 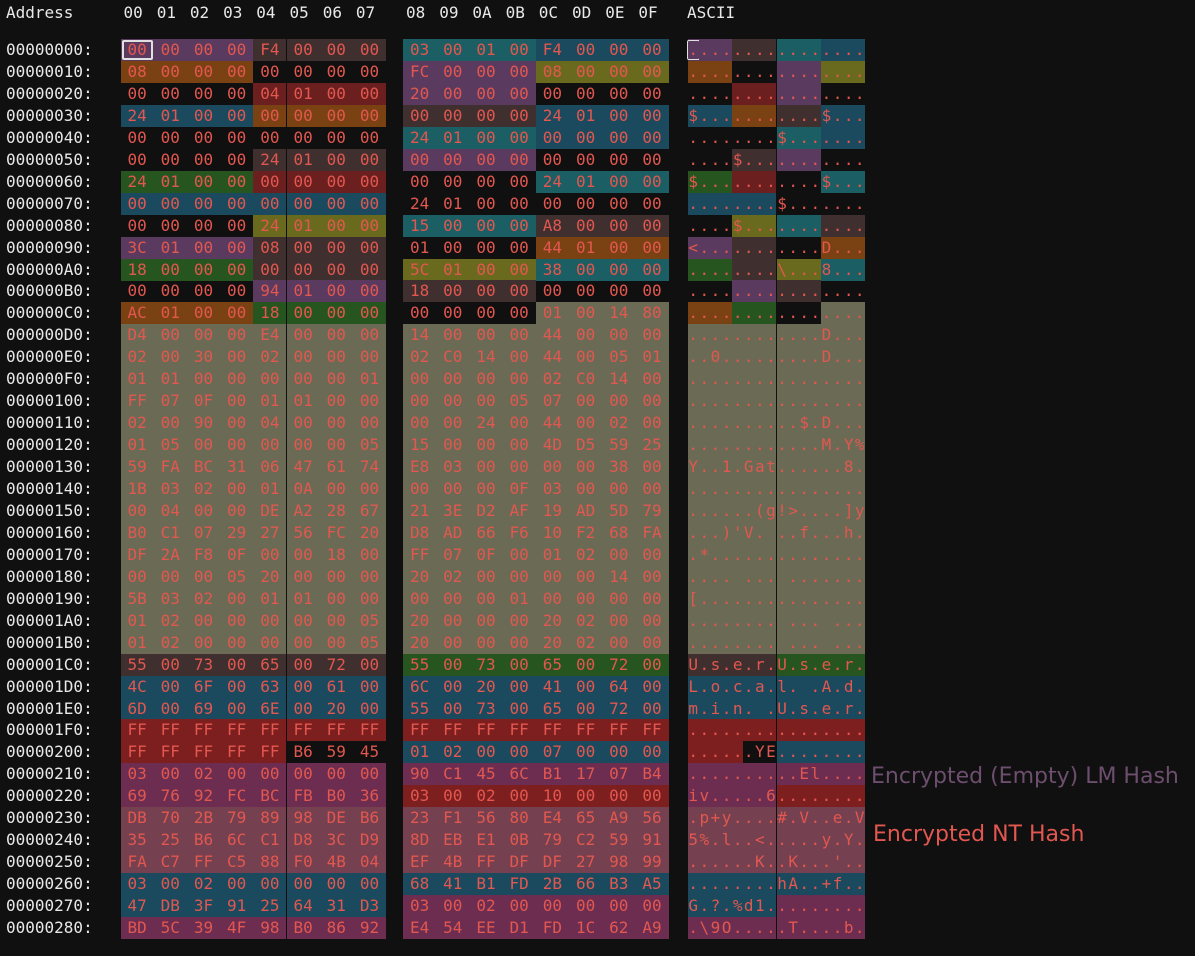 I want to click on hex-byte: 08, so click(x=137, y=71).